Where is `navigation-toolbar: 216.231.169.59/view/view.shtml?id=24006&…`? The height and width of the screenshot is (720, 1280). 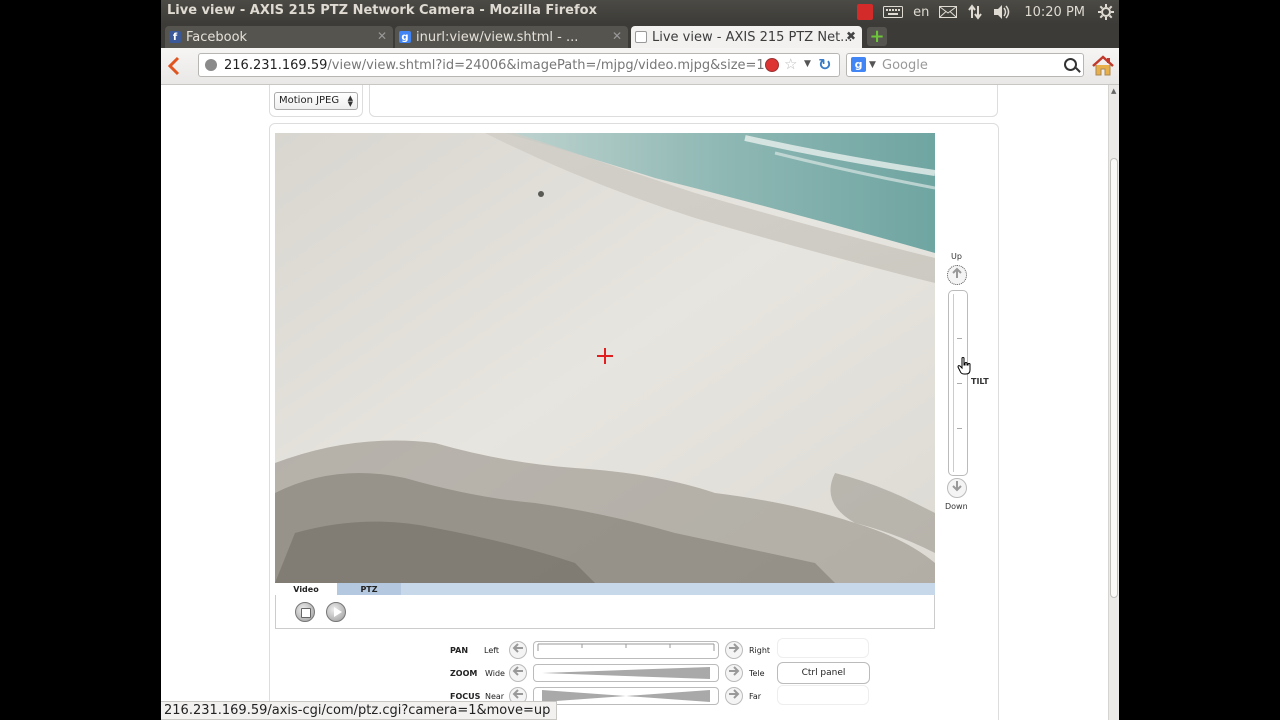 navigation-toolbar: 216.231.169.59/view/view.shtml?id=24006&… is located at coordinates (640, 66).